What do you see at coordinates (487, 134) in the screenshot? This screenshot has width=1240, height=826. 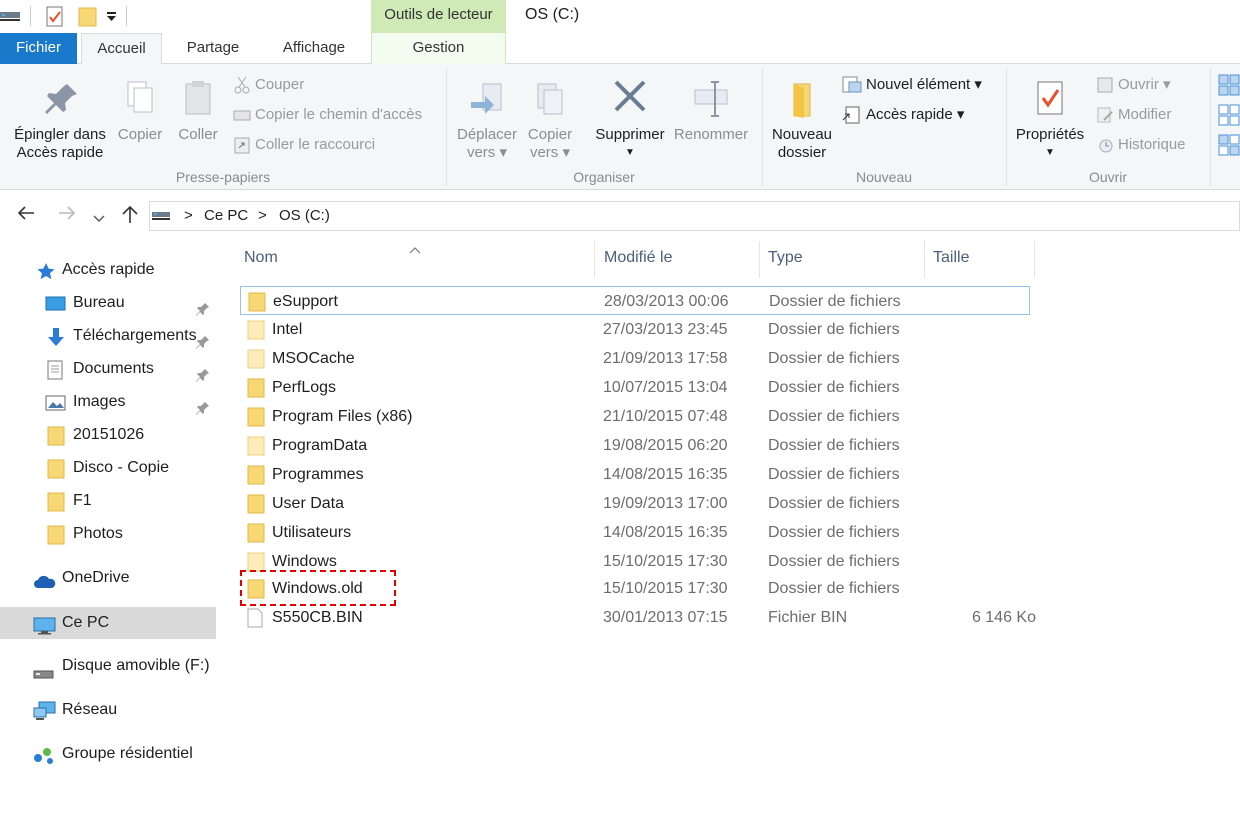 I see `move-to-label-line1: Déplacer` at bounding box center [487, 134].